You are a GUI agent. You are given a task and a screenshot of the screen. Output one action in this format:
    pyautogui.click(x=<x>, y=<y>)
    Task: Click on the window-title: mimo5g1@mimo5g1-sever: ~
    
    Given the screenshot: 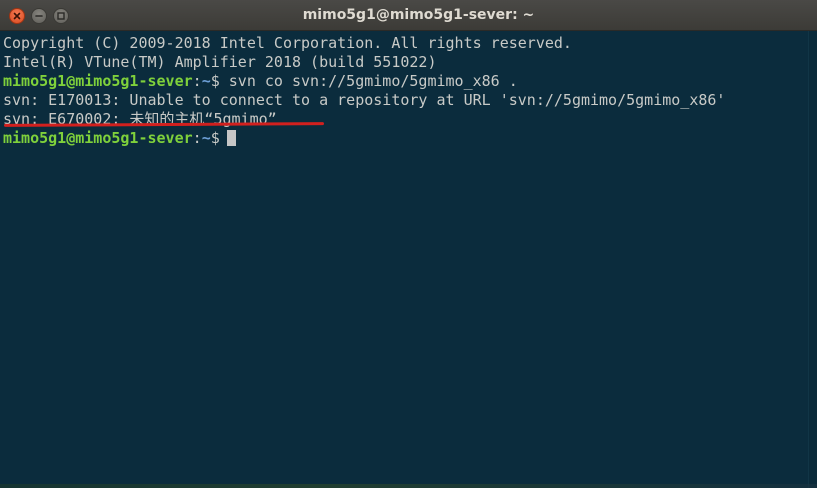 What is the action you would take?
    pyautogui.click(x=418, y=15)
    